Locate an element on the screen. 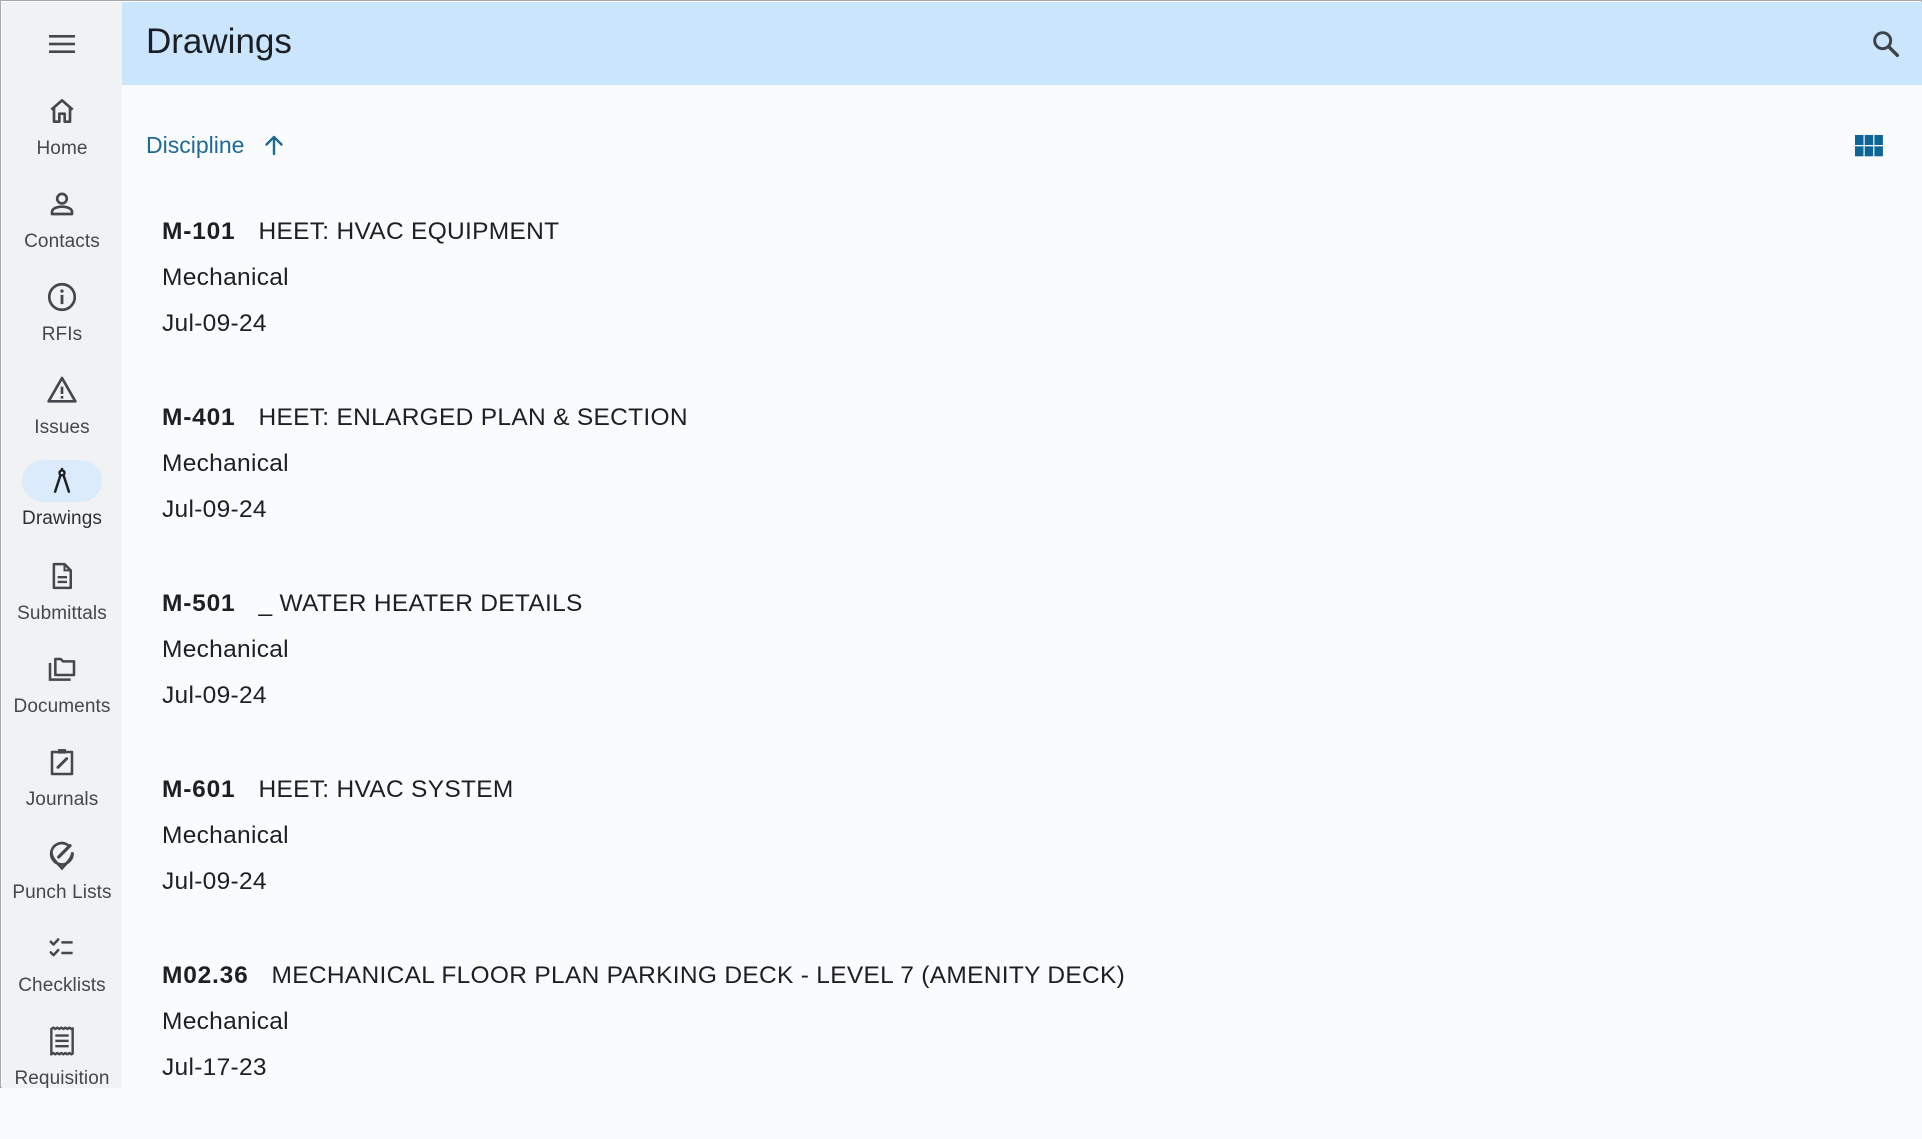 Image resolution: width=1922 pixels, height=1139 pixels. page-title: Drawings is located at coordinates (219, 41).